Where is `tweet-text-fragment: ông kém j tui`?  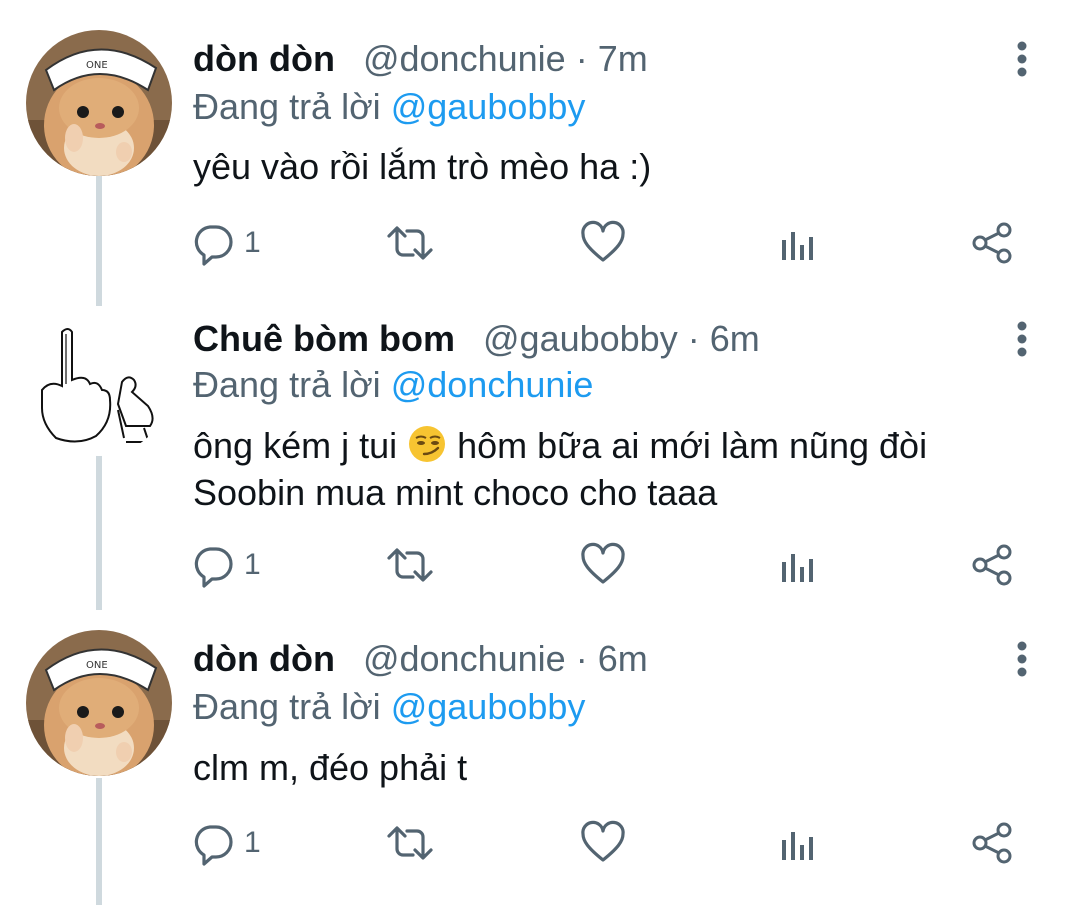 tweet-text-fragment: ông kém j tui is located at coordinates (295, 445).